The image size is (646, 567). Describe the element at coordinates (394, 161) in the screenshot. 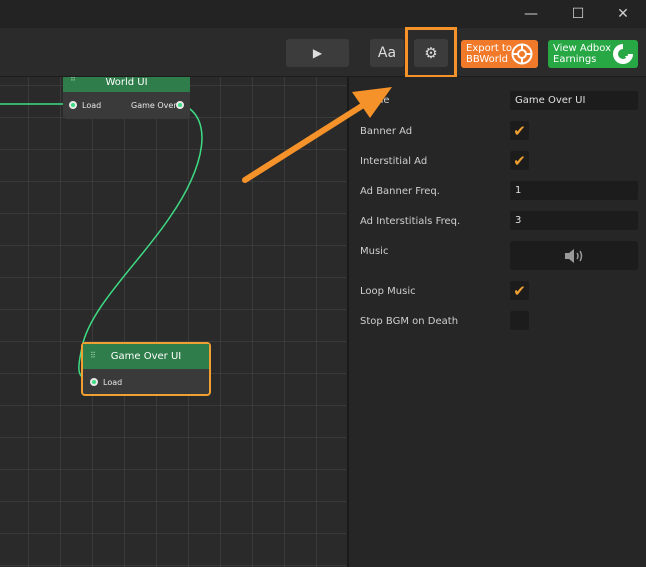

I see `label-interstitial-ad: Interstitial Ad` at that location.